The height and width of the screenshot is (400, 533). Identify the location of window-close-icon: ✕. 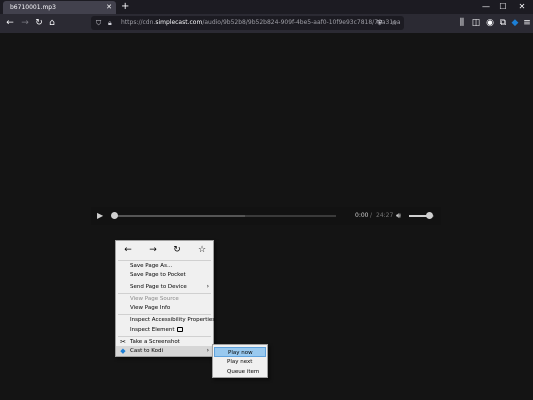
(522, 6).